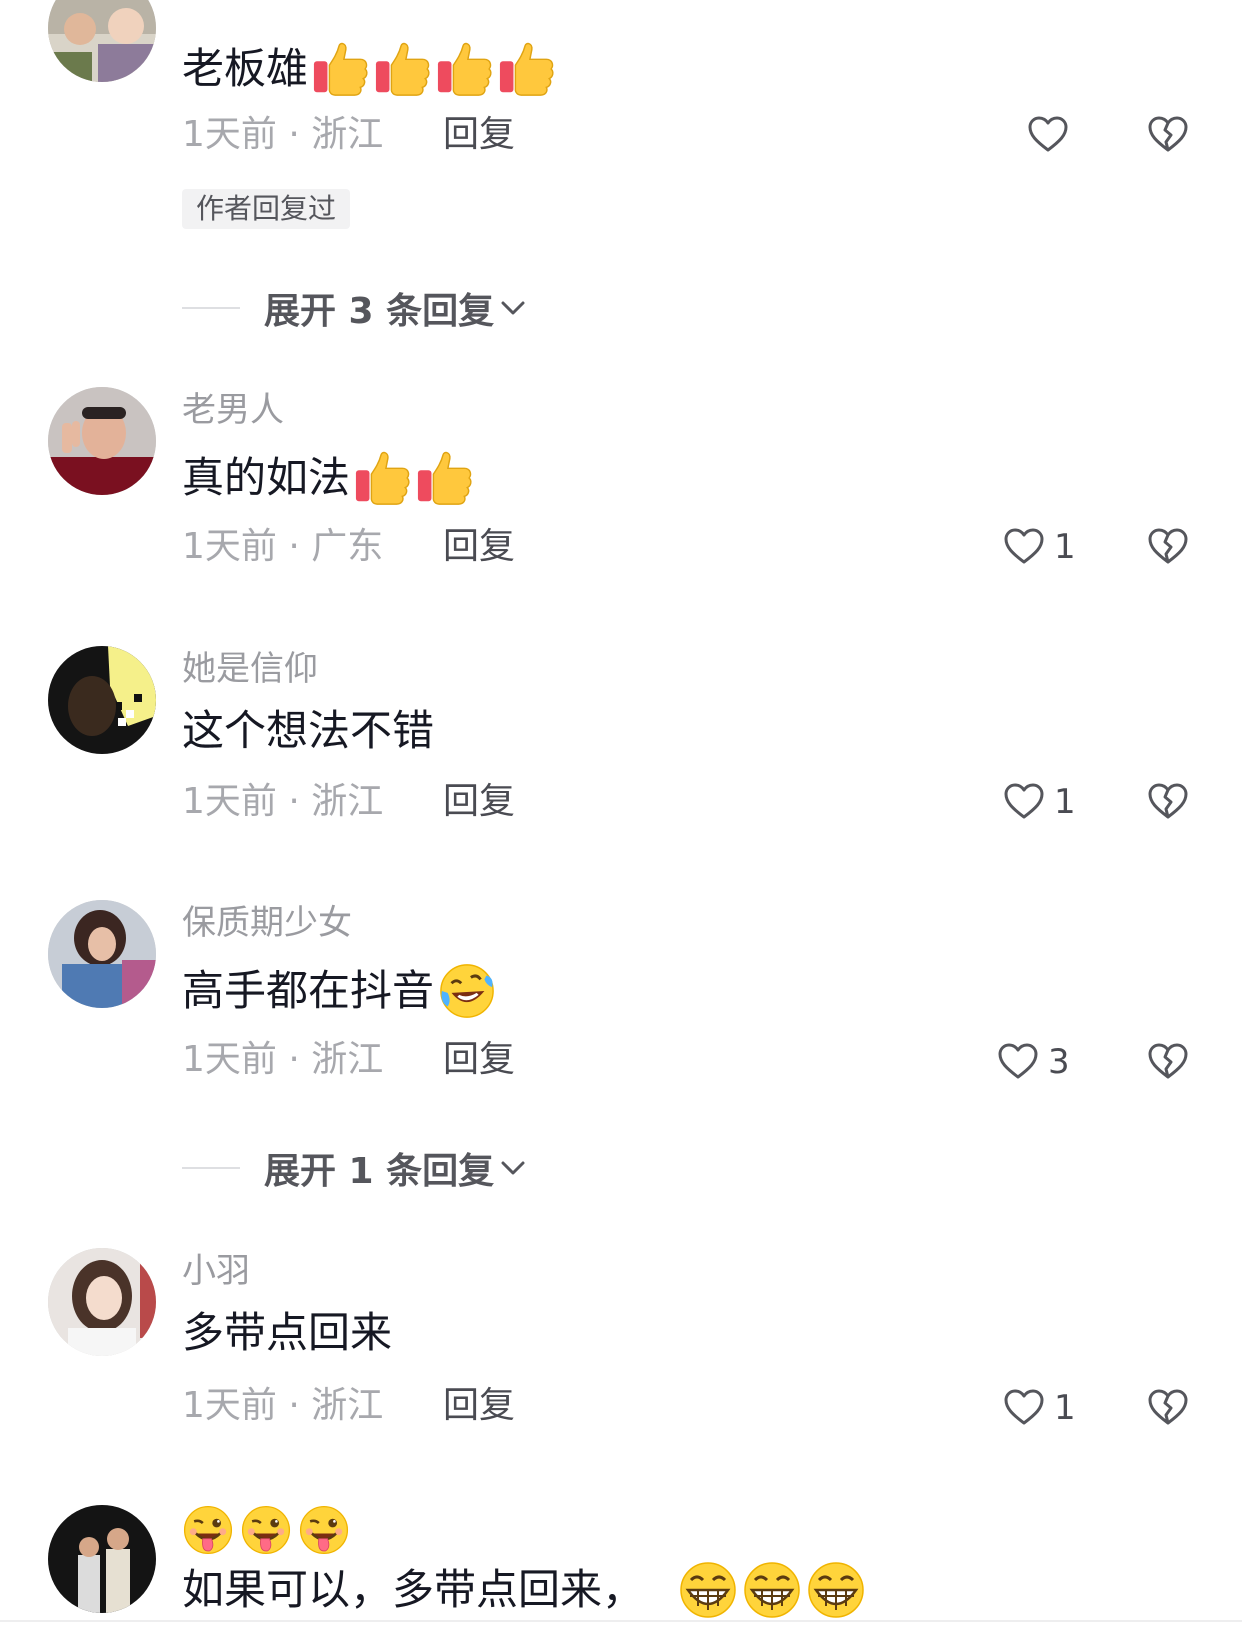 Image resolution: width=1242 pixels, height=1652 pixels. I want to click on expand-replies-label: 展开 3 条回复, so click(379, 311).